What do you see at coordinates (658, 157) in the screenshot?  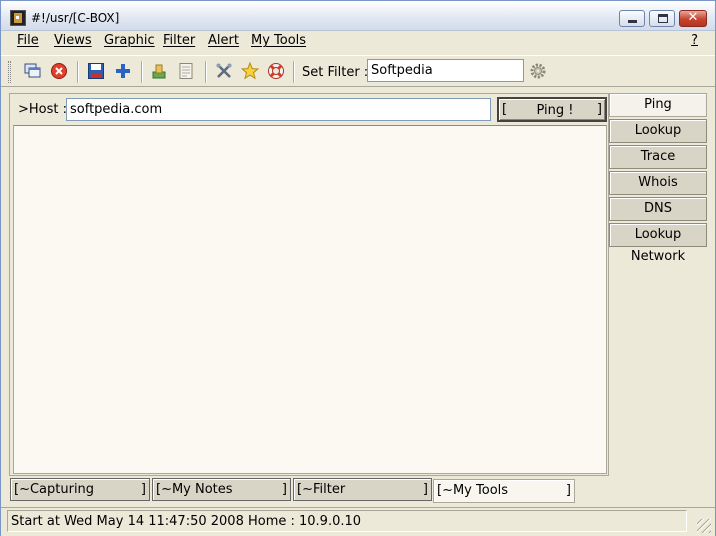 I see `tool-tab-trace: Trace` at bounding box center [658, 157].